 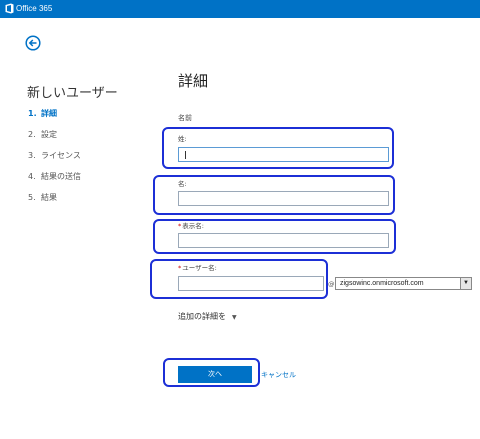 What do you see at coordinates (33, 43) in the screenshot?
I see `back-arrow-icon` at bounding box center [33, 43].